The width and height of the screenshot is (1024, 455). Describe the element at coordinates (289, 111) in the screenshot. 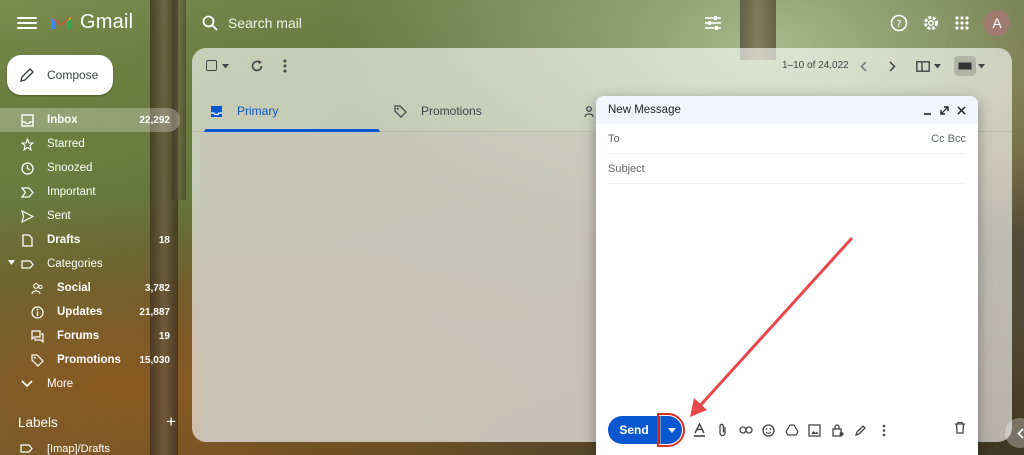

I see `tab-primary: Primary` at that location.